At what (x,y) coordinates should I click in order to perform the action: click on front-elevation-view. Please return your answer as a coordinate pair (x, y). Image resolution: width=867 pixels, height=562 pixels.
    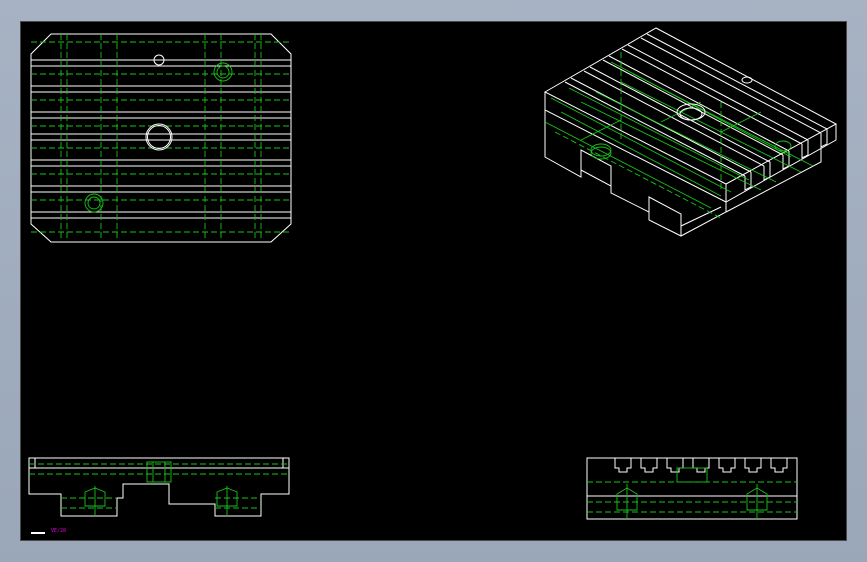
    Looking at the image, I should click on (159, 487).